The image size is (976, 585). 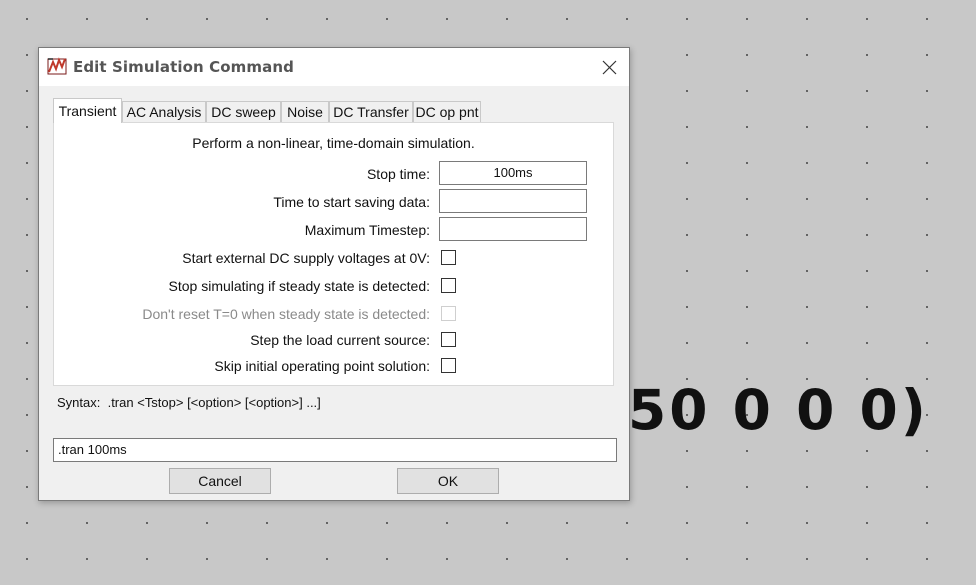 What do you see at coordinates (448, 313) in the screenshot?
I see `no-reset-checkbox` at bounding box center [448, 313].